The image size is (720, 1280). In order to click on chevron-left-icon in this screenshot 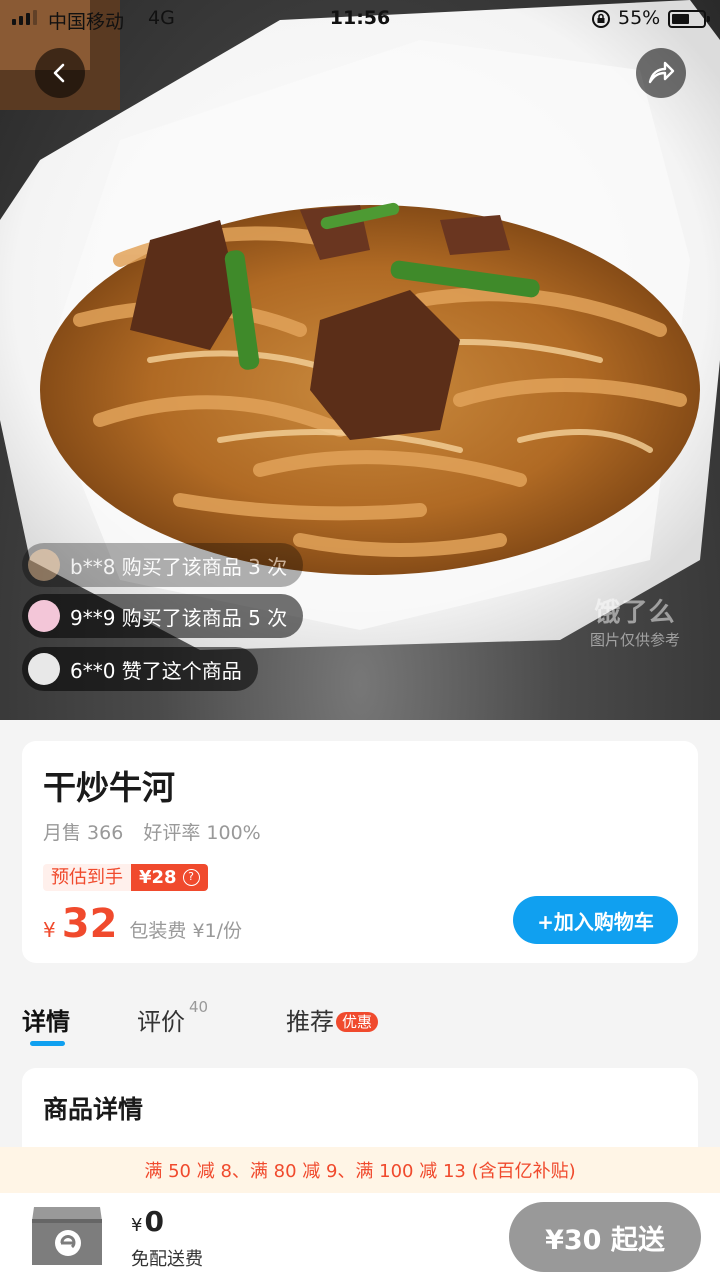, I will do `click(59, 73)`.